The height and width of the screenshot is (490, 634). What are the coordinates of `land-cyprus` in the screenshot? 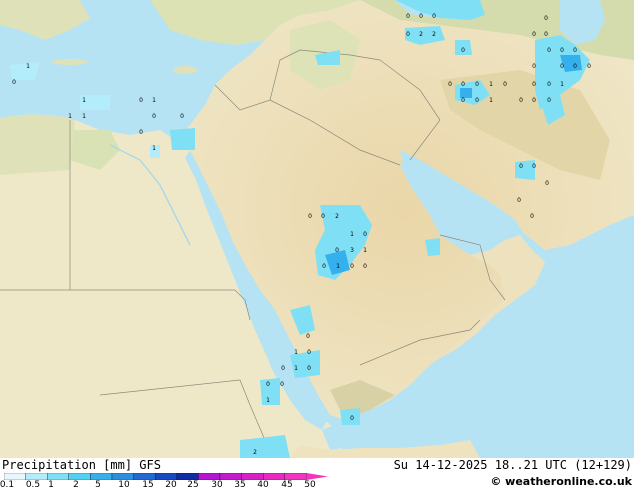 It's located at (185, 70).